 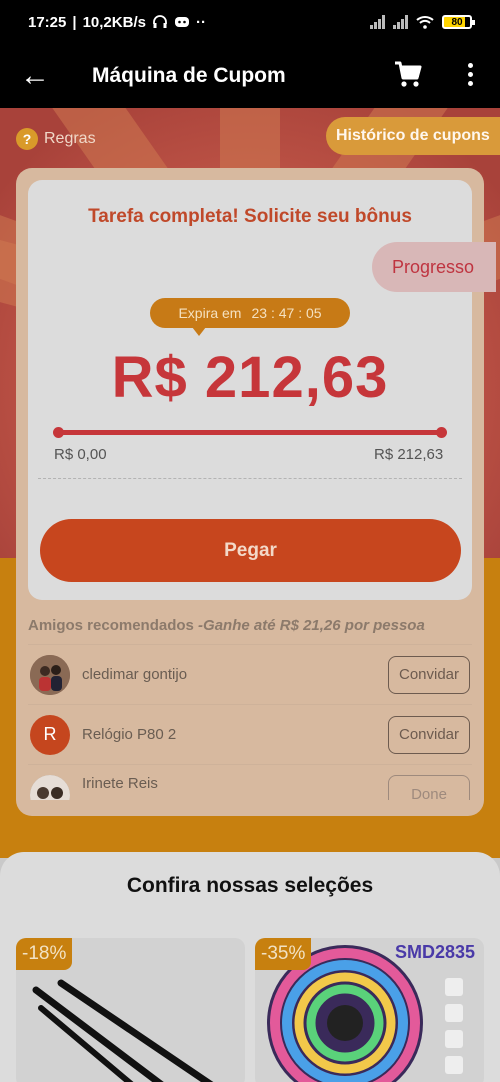 I want to click on friend-name: Irinete Reis, so click(x=120, y=783).